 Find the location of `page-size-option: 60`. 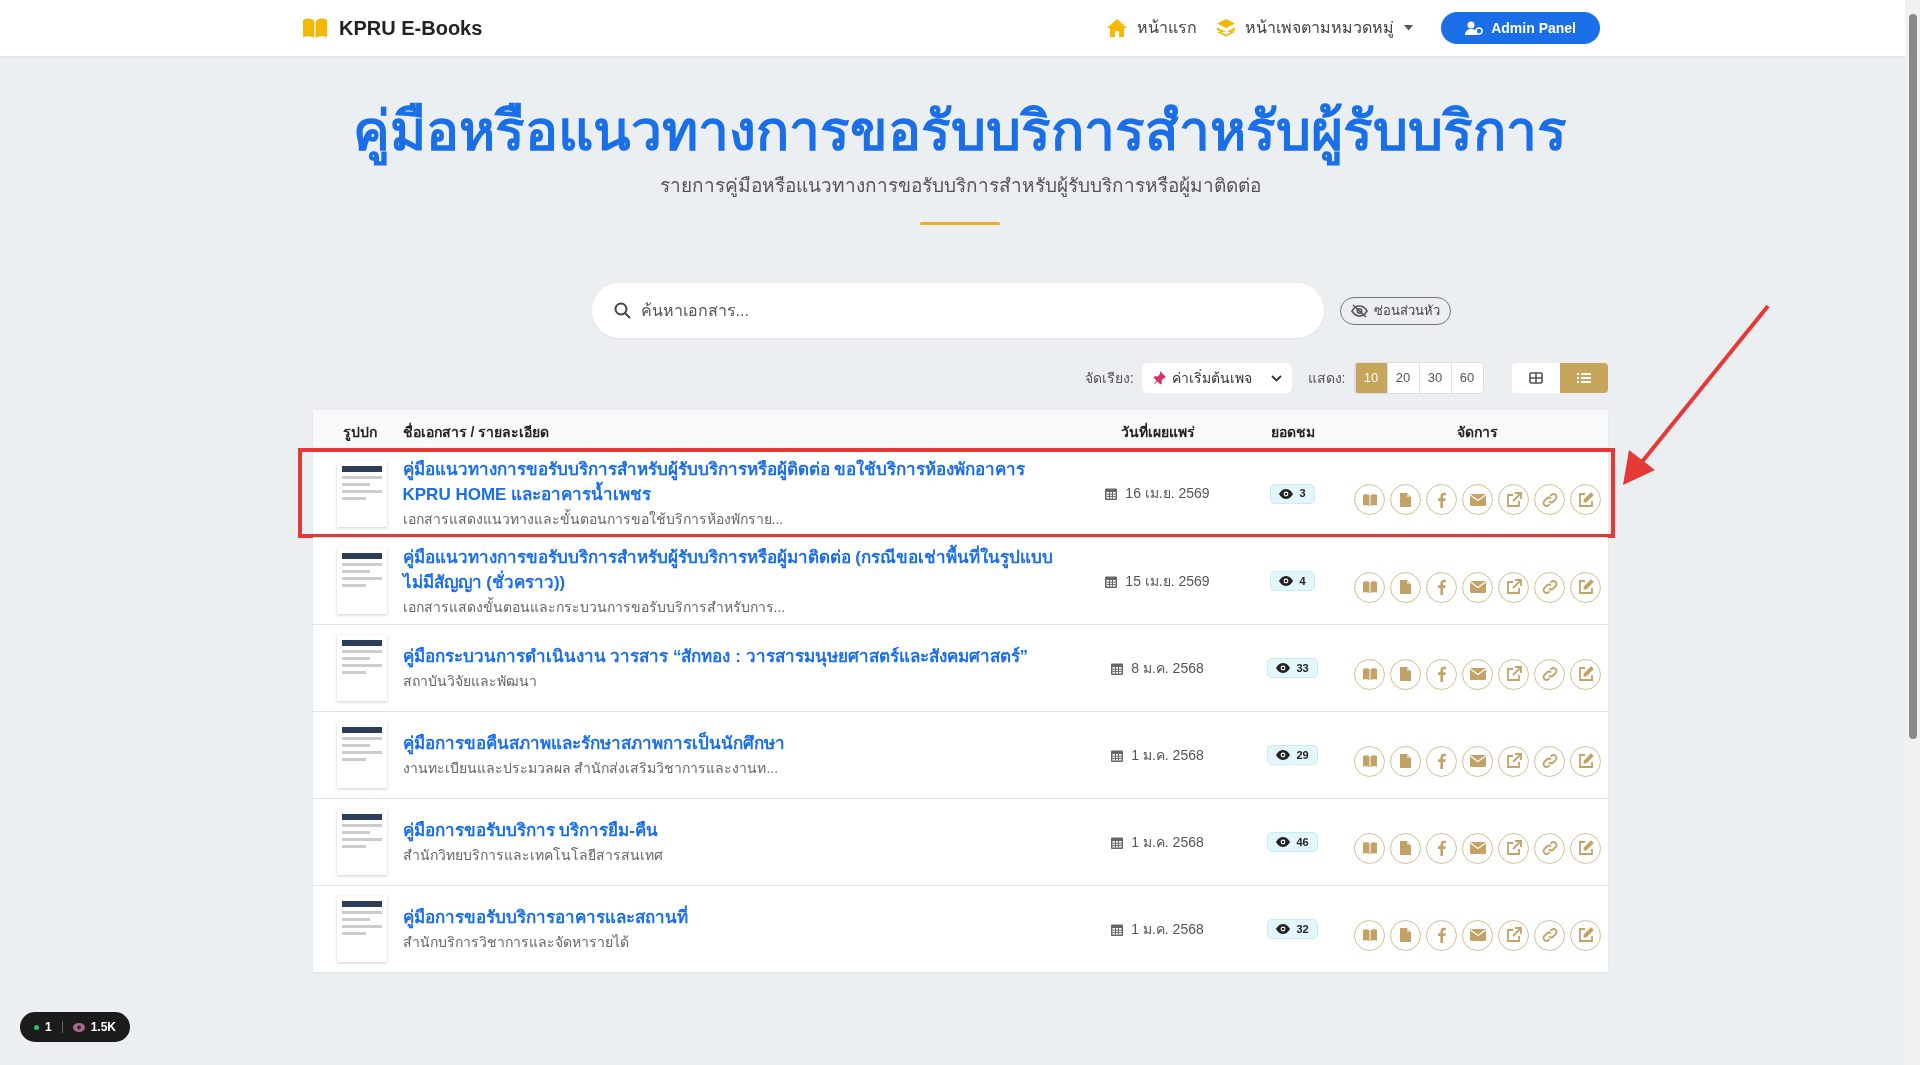

page-size-option: 60 is located at coordinates (1466, 378).